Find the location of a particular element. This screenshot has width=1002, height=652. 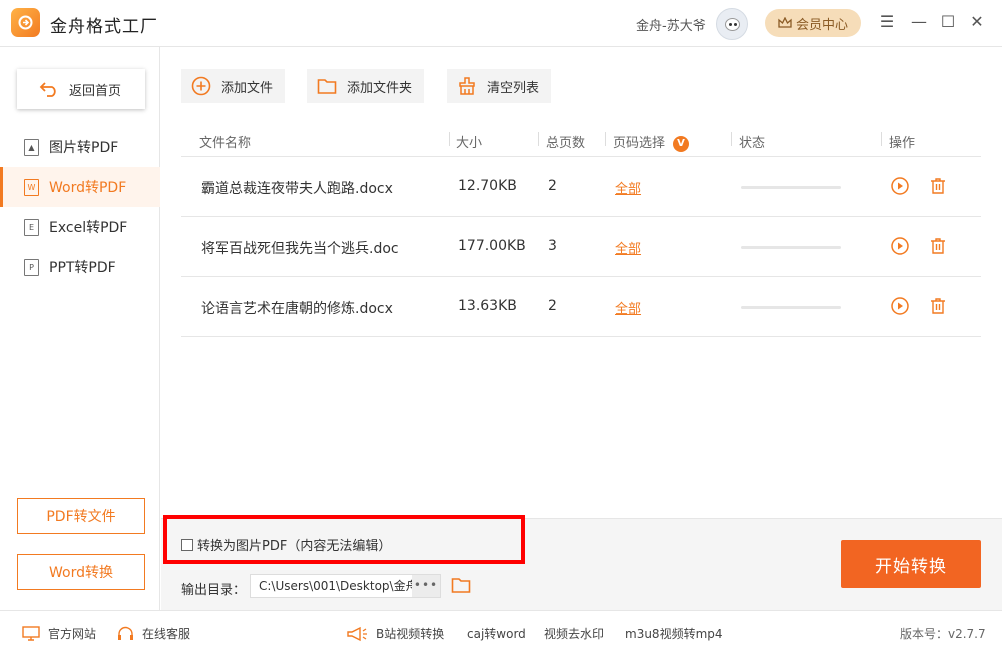

file-name: 将军百战死但我先当个逃兵.doc is located at coordinates (300, 249).